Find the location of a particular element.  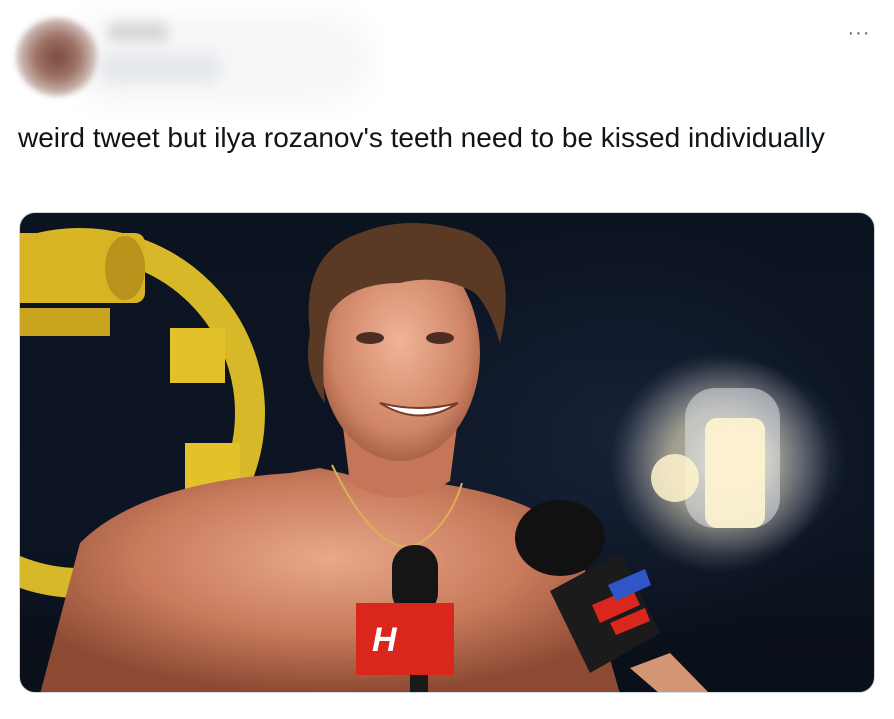

mic-flag-letter: H is located at coordinates (385, 640).